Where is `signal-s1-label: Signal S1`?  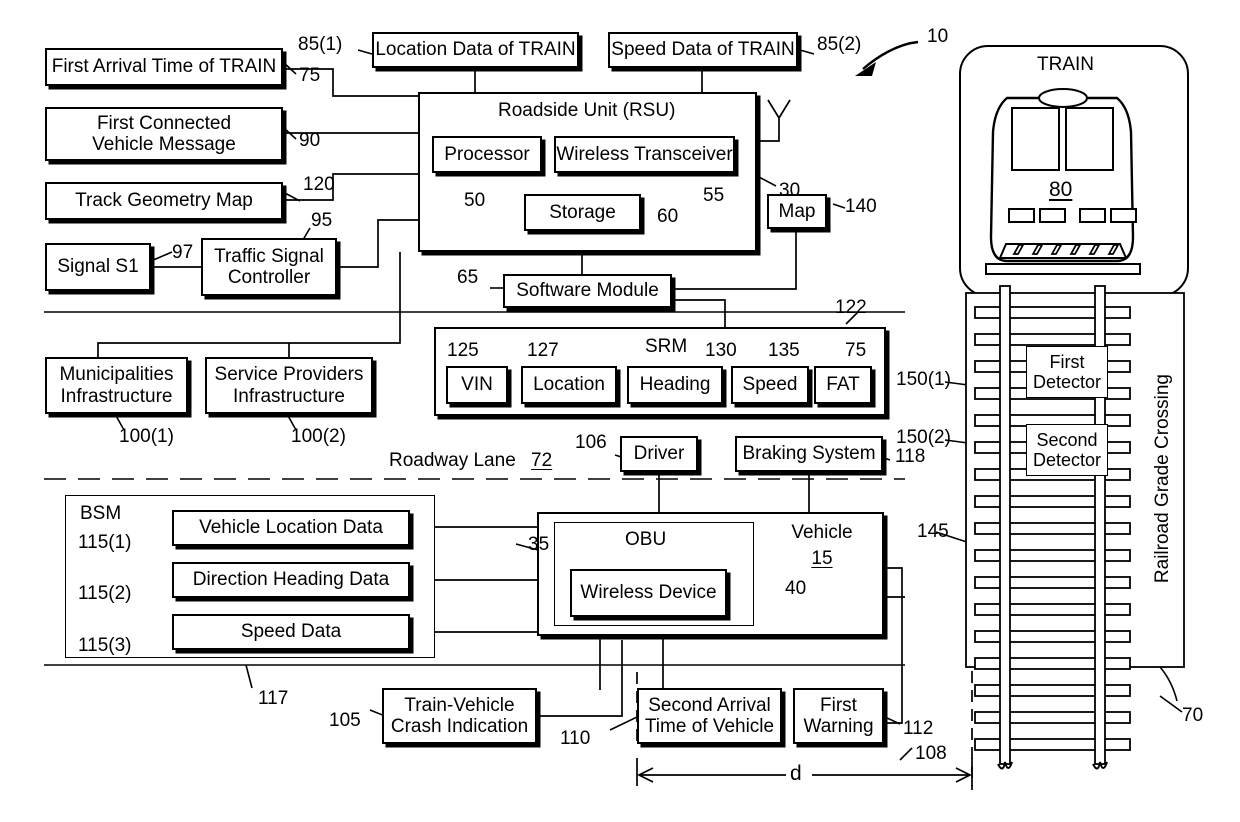
signal-s1-label: Signal S1 is located at coordinates (98, 267).